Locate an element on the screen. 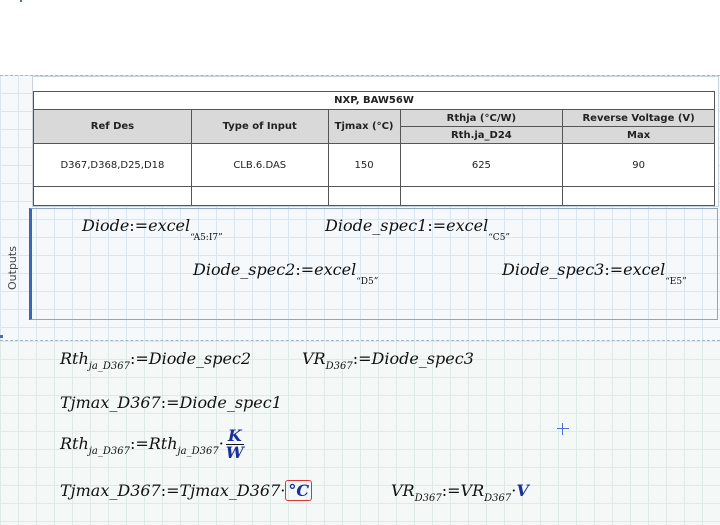 This screenshot has width=720, height=525. equation-rth-units: Rthja_D367:=Rthja_D367· K W is located at coordinates (152, 444).